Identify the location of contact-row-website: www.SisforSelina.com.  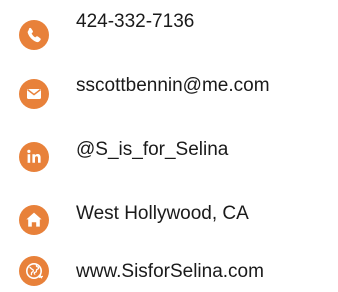
(169, 272).